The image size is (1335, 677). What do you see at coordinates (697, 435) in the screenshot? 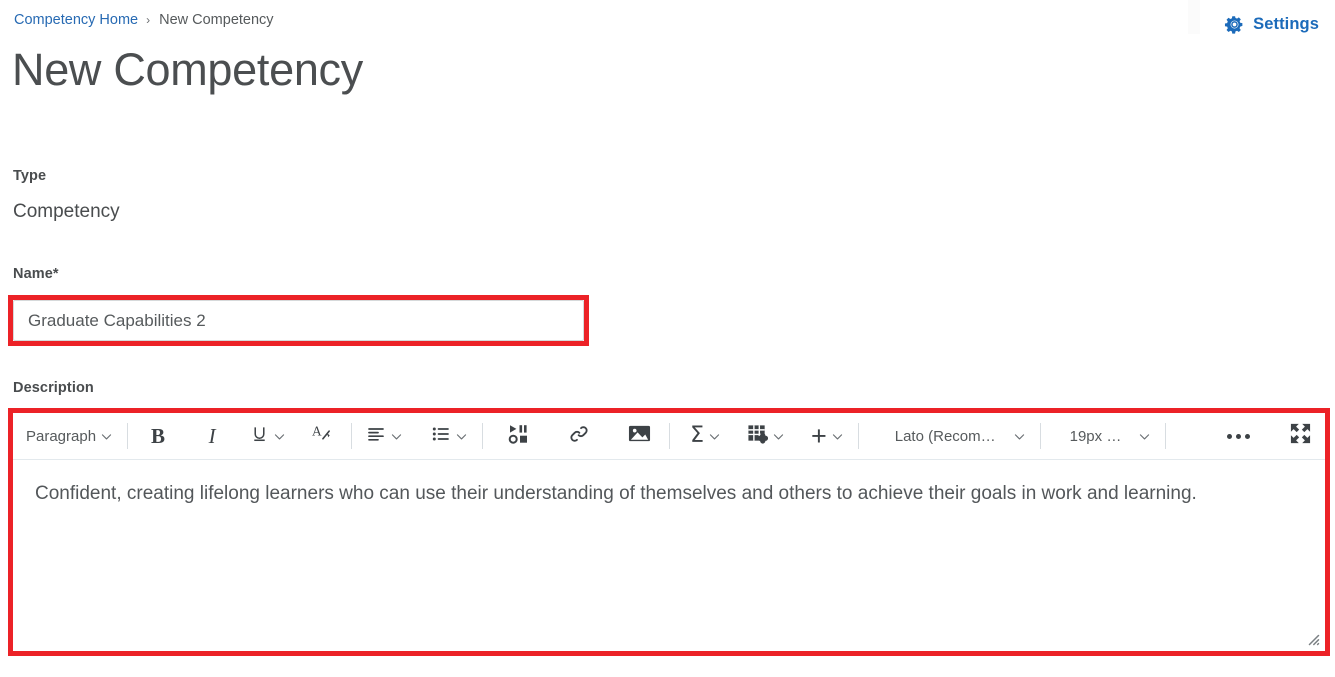
I see `sigma-icon: Σ` at bounding box center [697, 435].